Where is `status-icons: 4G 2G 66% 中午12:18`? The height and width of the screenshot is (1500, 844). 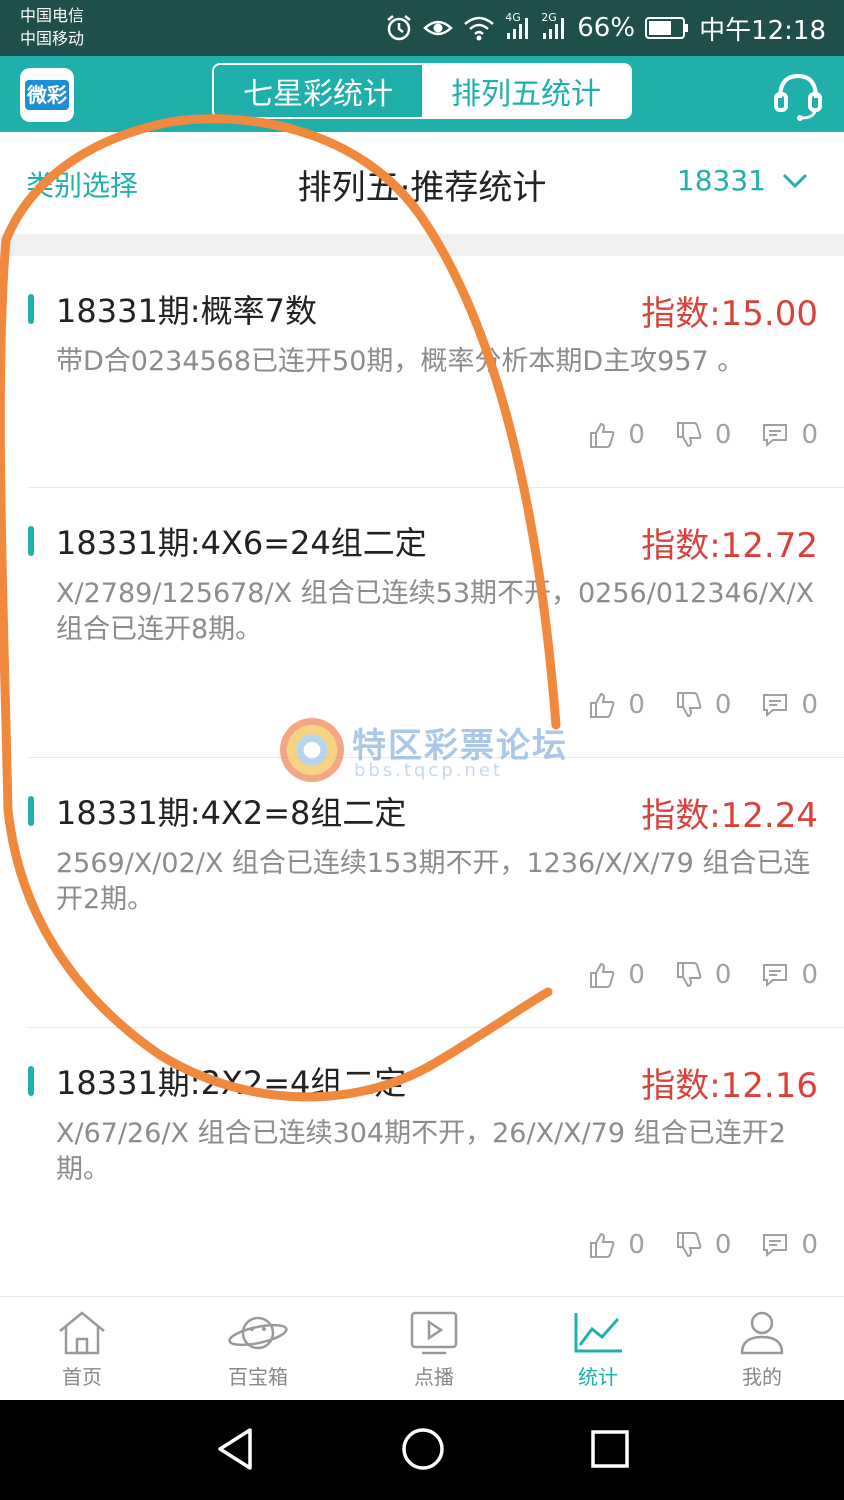
status-icons: 4G 2G 66% 中午12:18 is located at coordinates (605, 28).